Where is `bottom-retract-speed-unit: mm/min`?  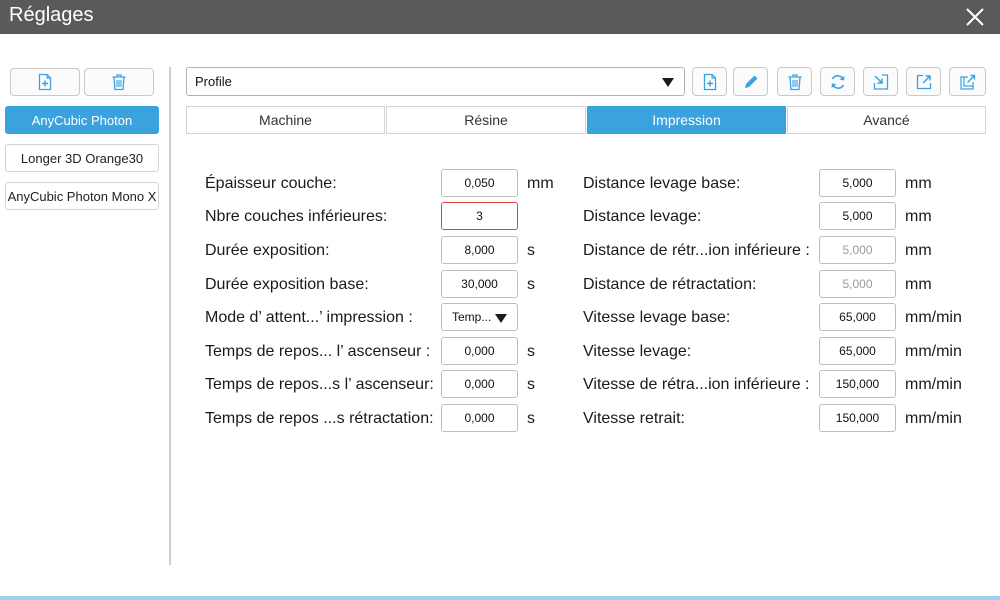
bottom-retract-speed-unit: mm/min is located at coordinates (933, 384).